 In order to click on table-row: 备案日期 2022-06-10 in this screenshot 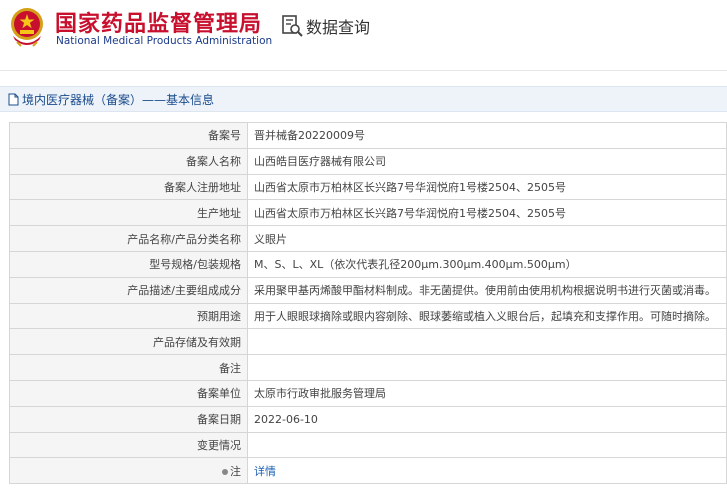, I will do `click(368, 419)`.